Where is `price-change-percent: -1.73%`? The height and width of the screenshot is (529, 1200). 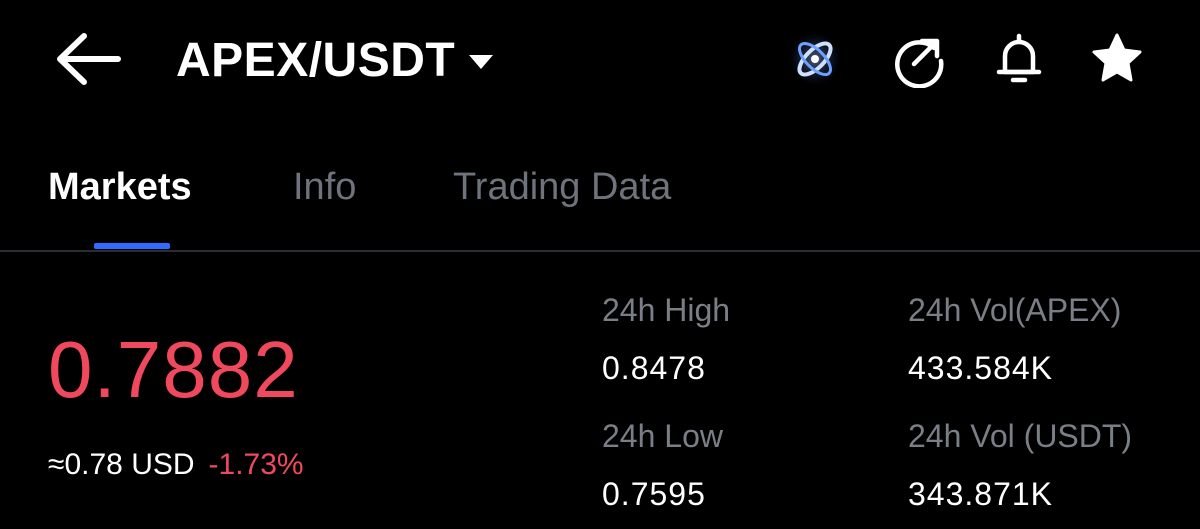
price-change-percent: -1.73% is located at coordinates (256, 464).